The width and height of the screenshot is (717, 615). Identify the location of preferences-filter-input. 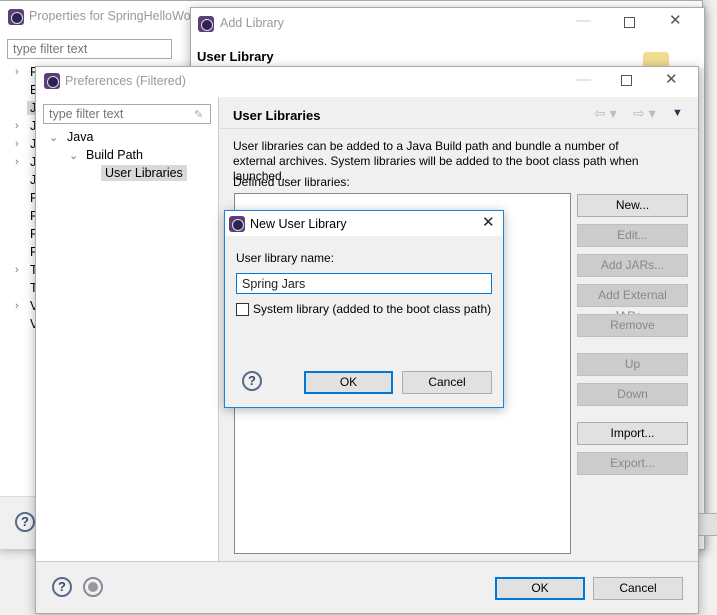
(127, 114).